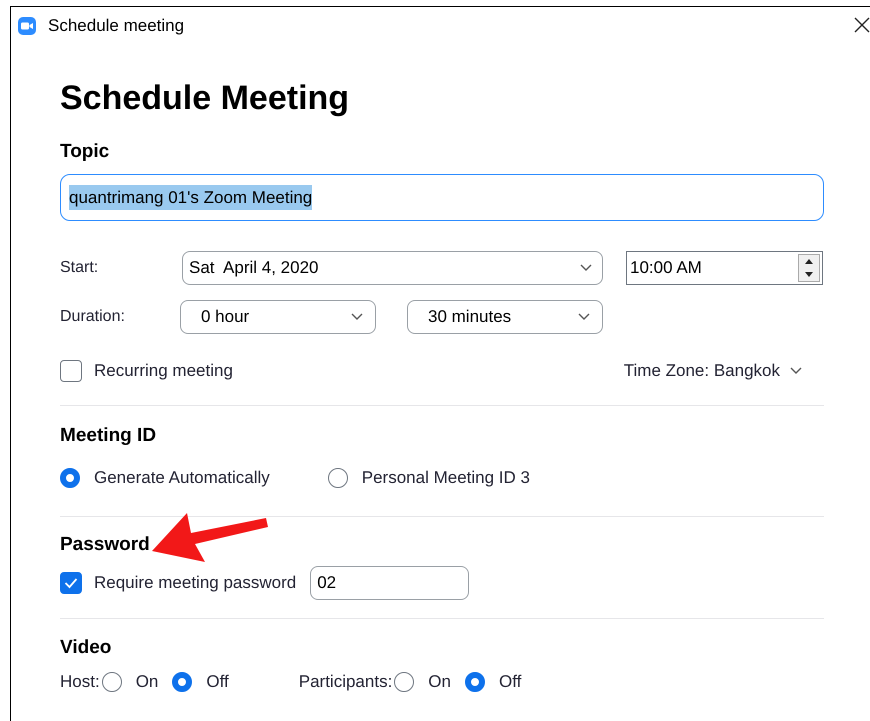 This screenshot has height=721, width=870. What do you see at coordinates (163, 371) in the screenshot?
I see `checkbox-label: Recurring meeting` at bounding box center [163, 371].